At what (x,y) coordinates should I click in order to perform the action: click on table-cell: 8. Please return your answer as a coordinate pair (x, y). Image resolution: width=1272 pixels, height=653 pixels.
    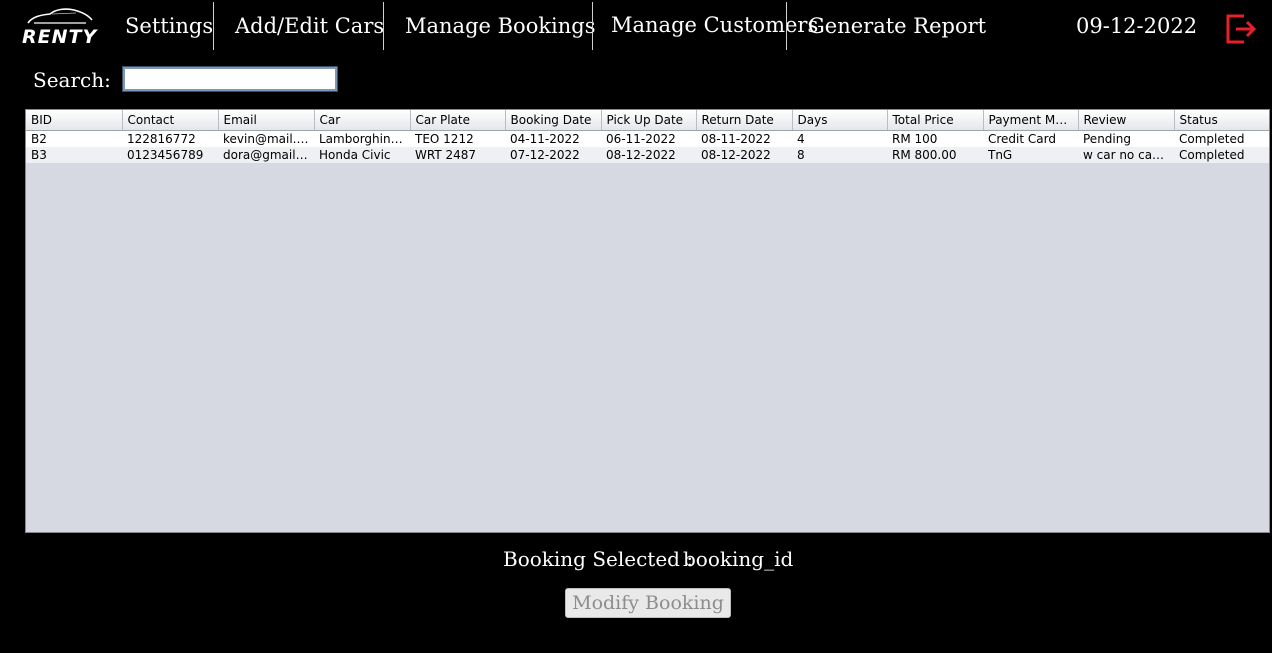
    Looking at the image, I should click on (839, 154).